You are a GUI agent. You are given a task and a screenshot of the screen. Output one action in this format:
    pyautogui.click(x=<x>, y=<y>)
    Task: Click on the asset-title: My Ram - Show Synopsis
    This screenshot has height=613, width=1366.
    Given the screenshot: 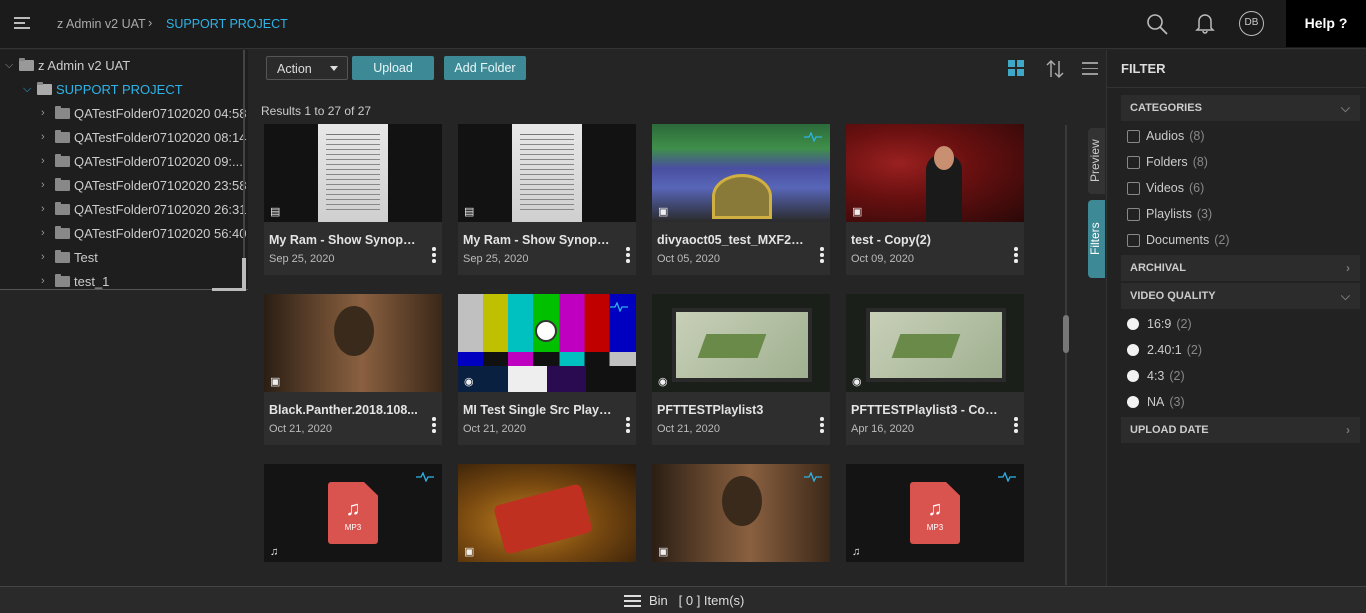 What is the action you would take?
    pyautogui.click(x=538, y=240)
    